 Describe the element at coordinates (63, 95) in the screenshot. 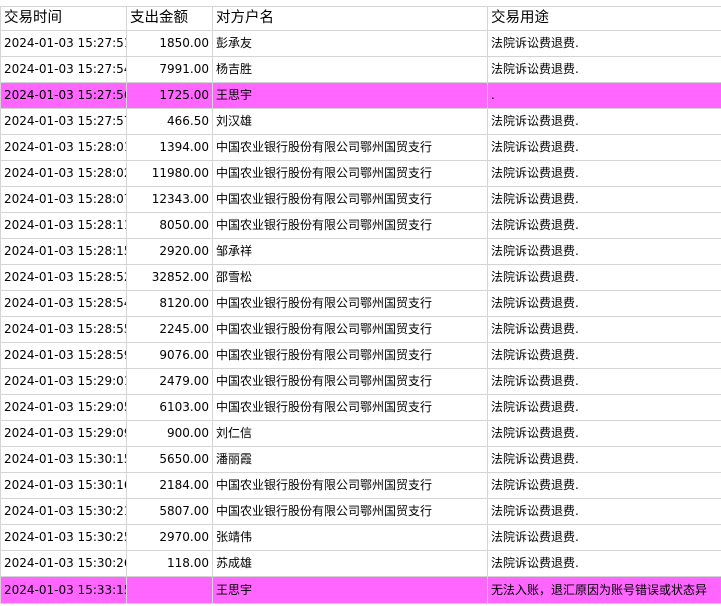

I see `cell-time: 2024-01-03 15:27:56` at that location.